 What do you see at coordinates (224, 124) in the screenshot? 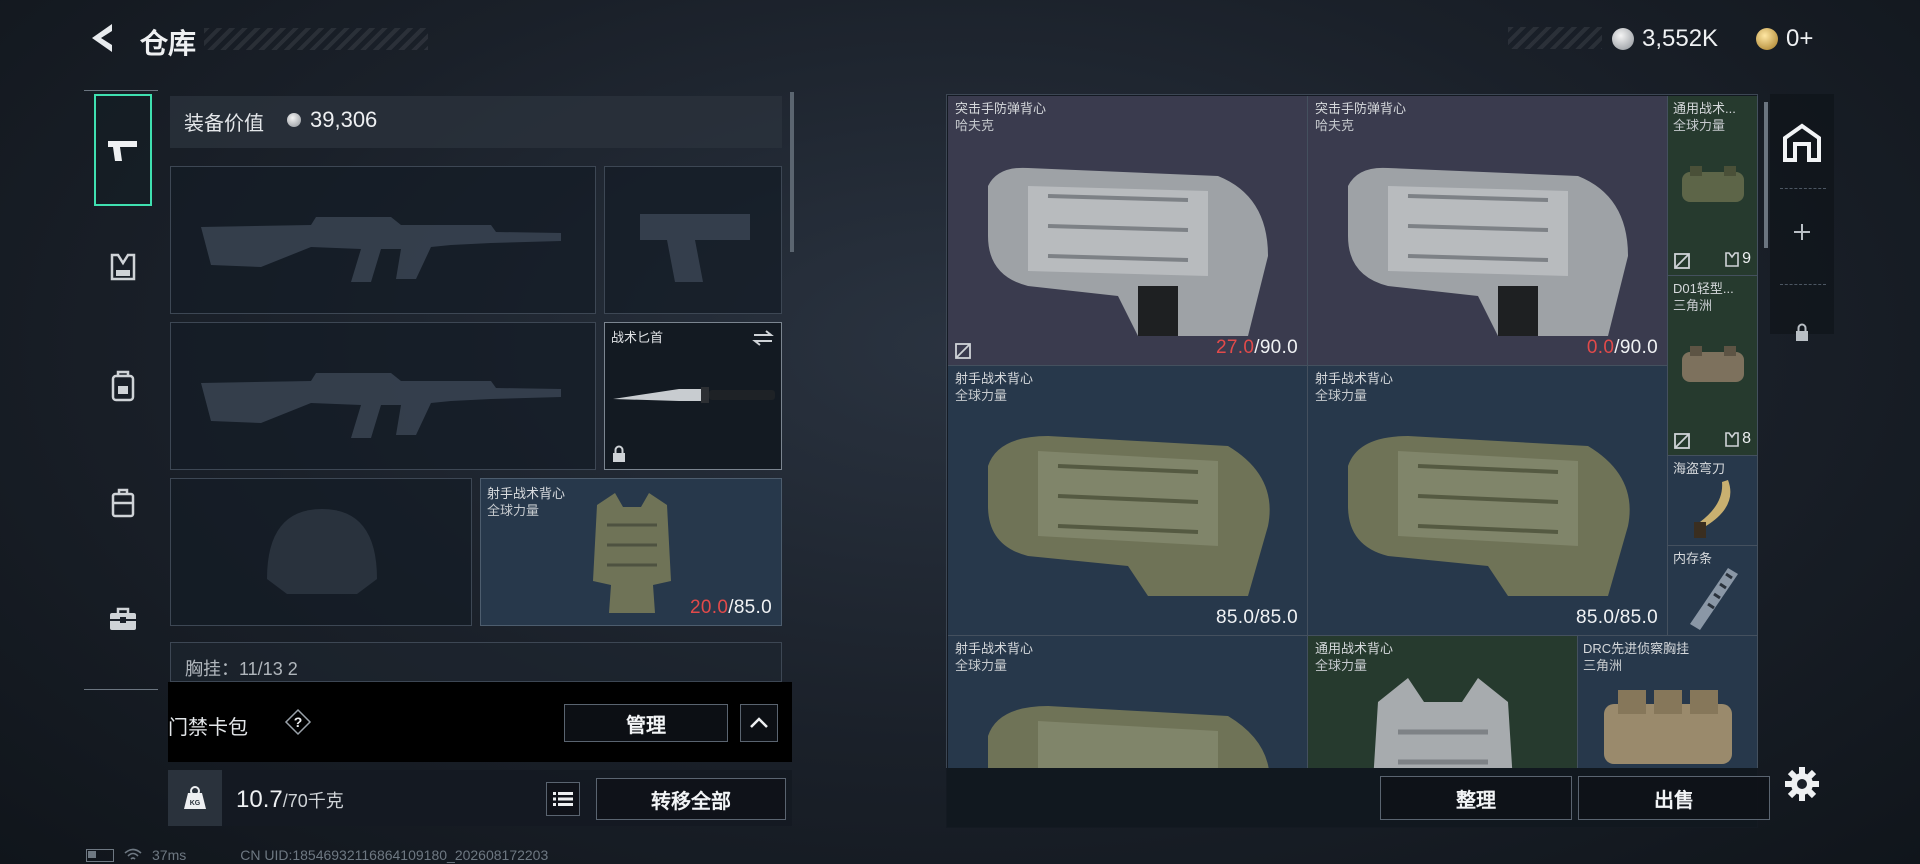
I see `equipment-value-label: 装备价值` at bounding box center [224, 124].